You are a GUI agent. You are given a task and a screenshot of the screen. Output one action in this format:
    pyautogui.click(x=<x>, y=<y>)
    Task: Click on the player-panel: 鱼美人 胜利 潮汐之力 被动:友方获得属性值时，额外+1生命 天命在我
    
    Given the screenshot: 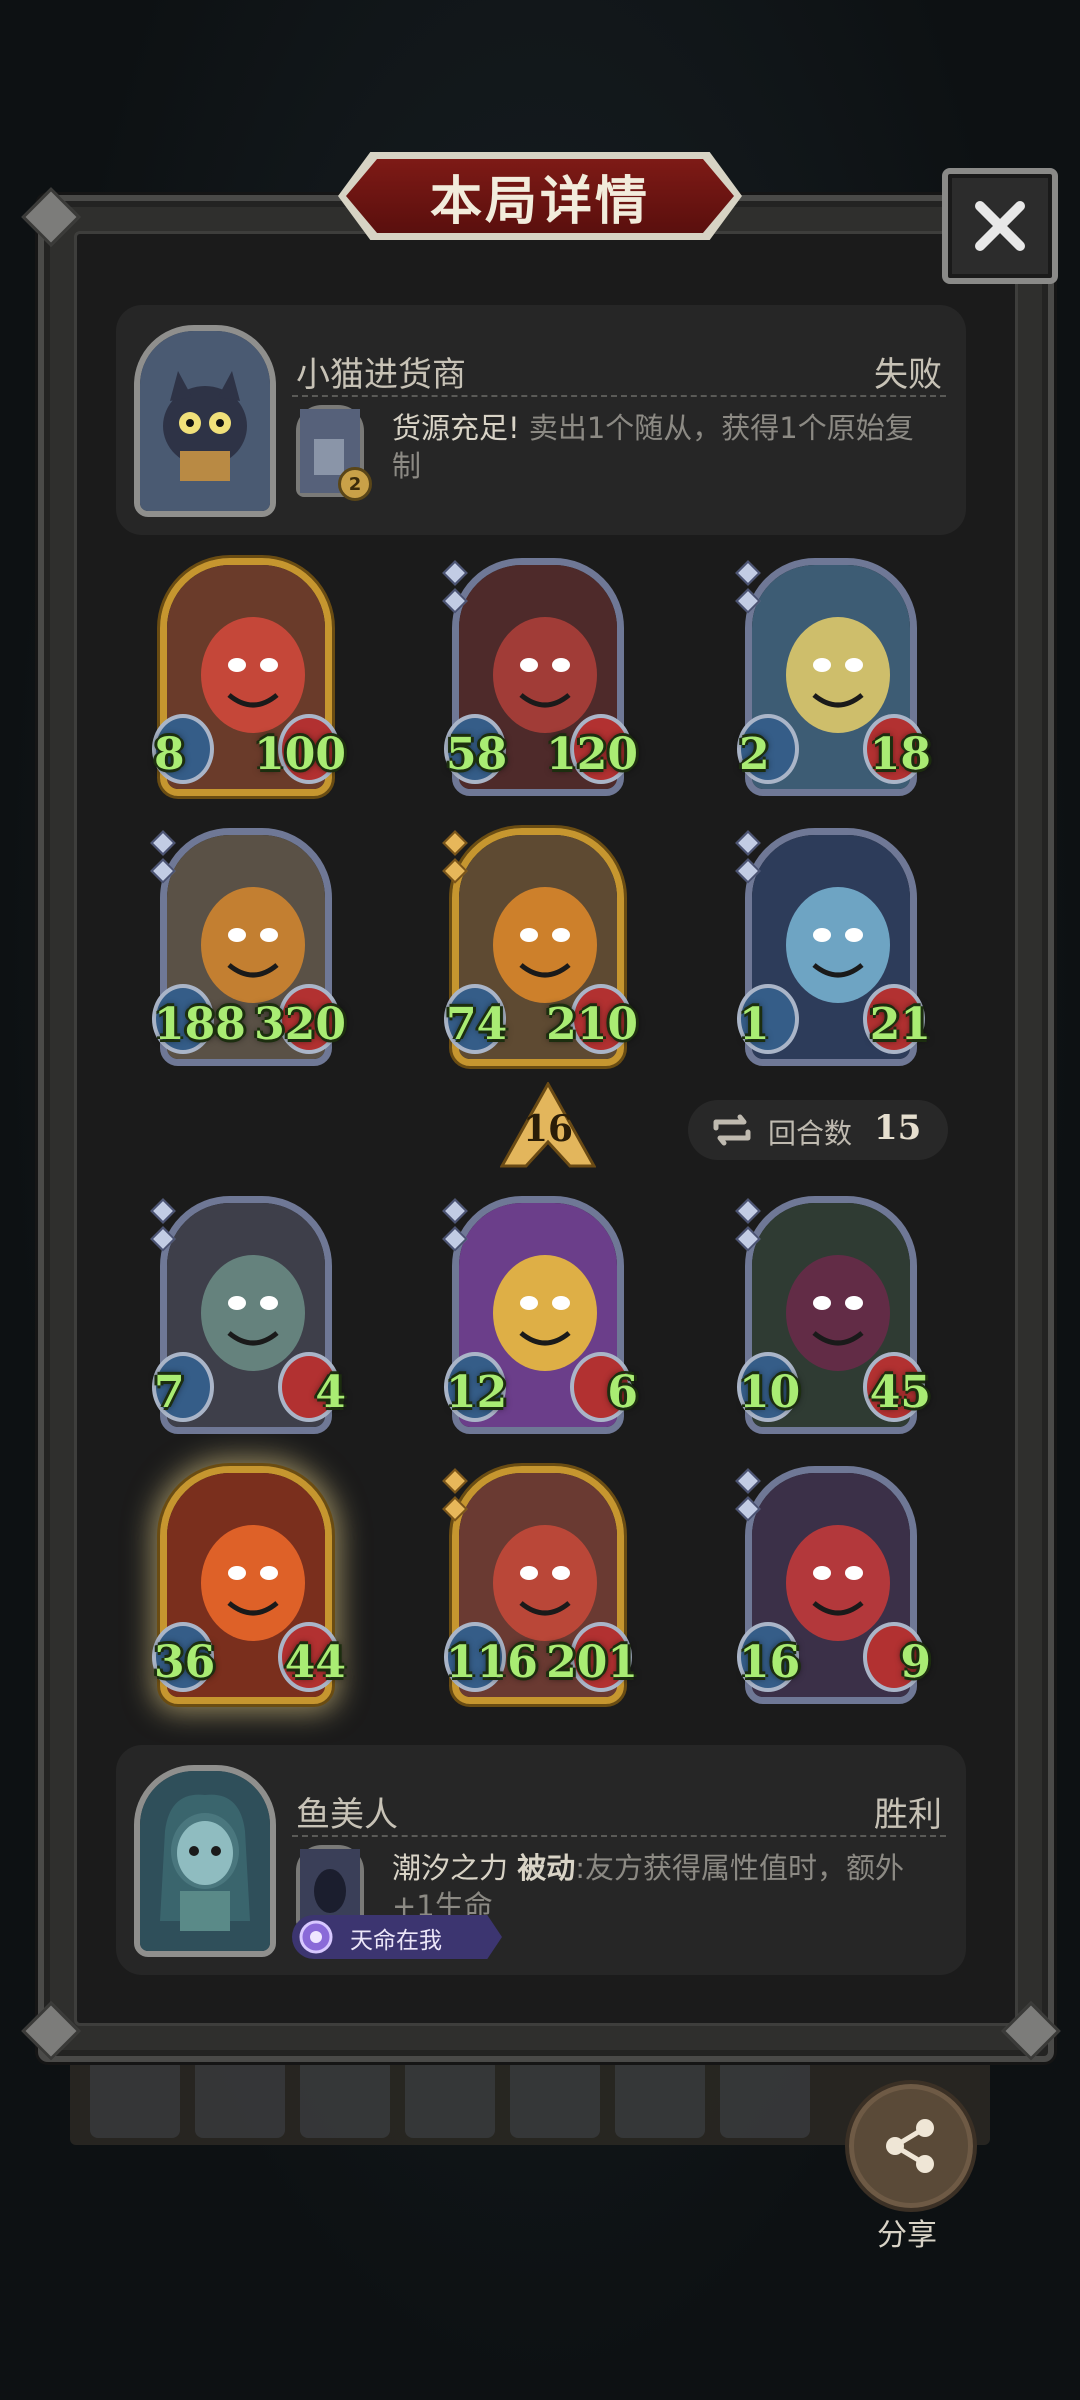 What is the action you would take?
    pyautogui.click(x=541, y=1860)
    